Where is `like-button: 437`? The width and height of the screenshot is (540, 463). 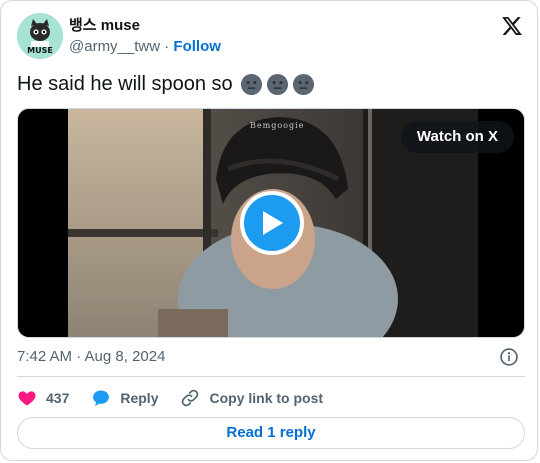
like-button: 437 is located at coordinates (43, 398).